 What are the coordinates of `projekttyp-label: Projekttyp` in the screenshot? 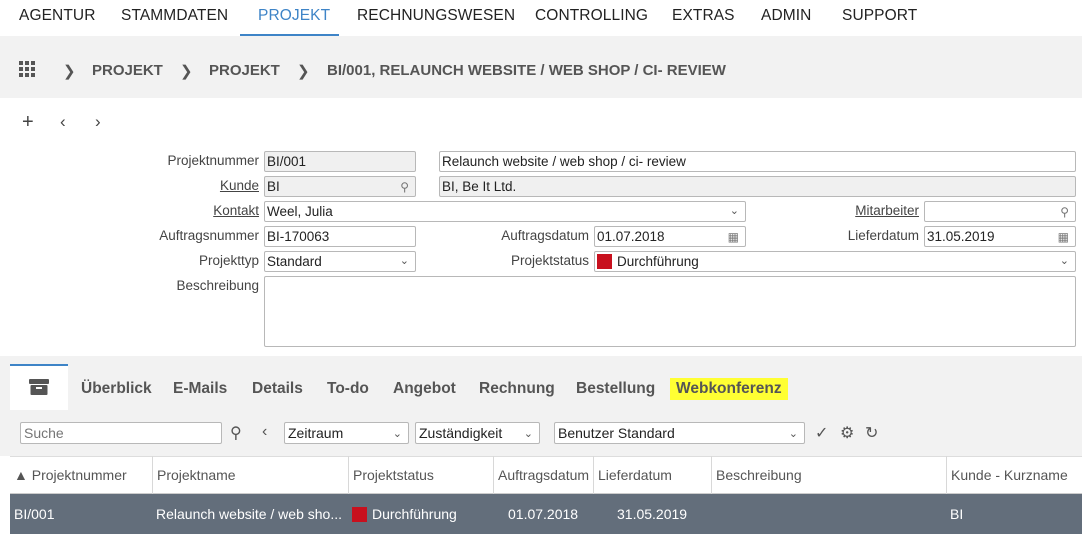 It's located at (228, 260).